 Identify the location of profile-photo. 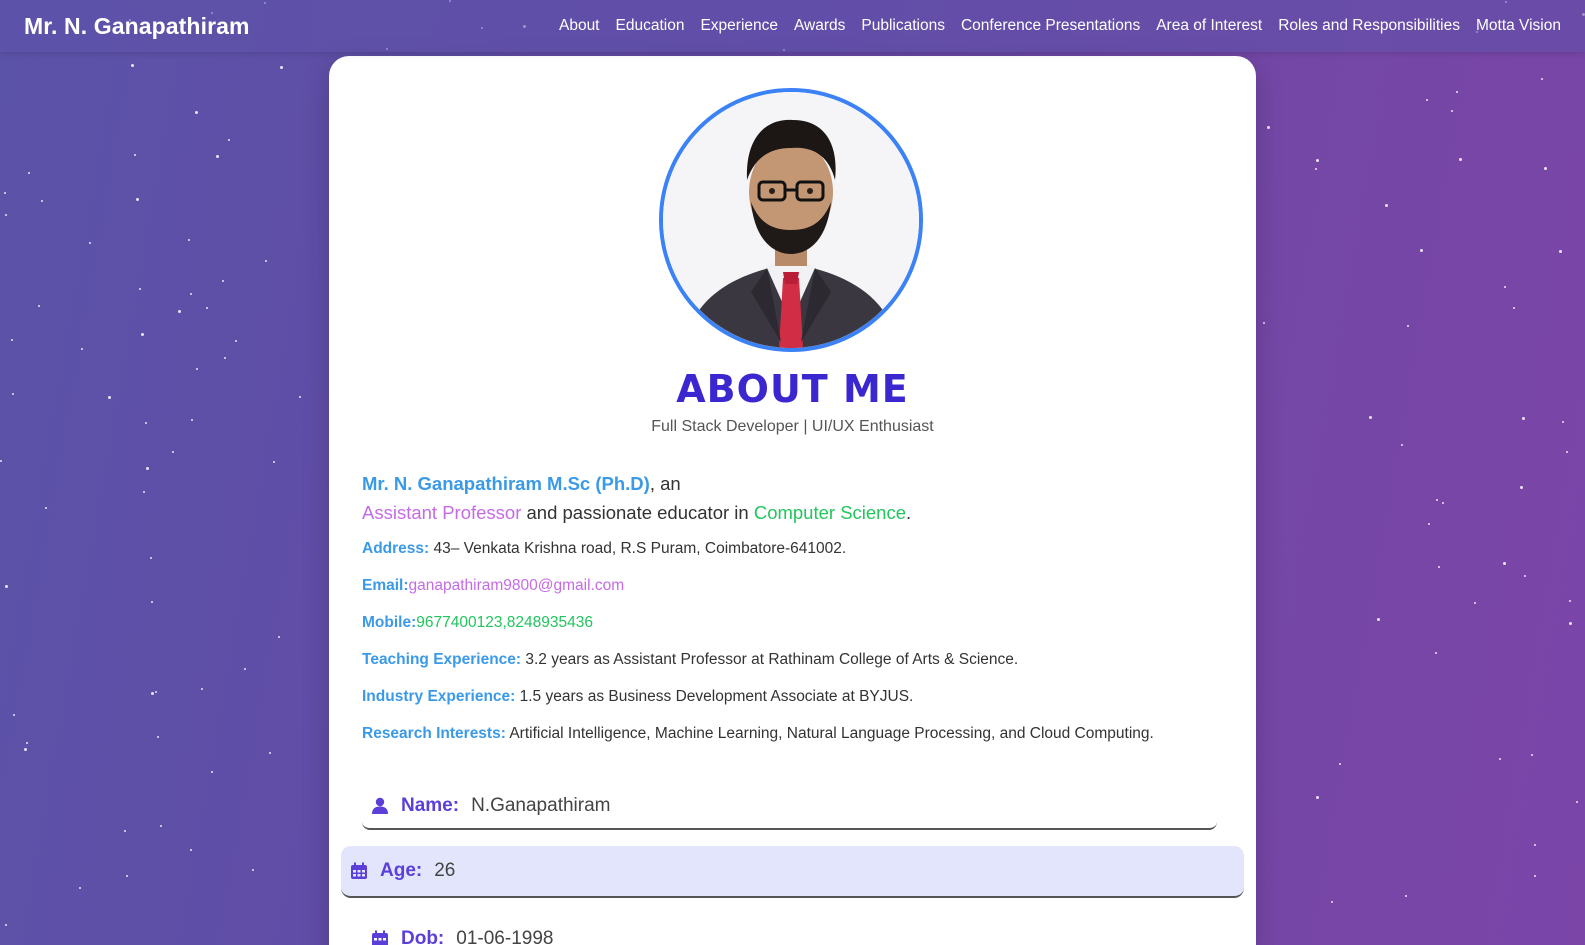
(791, 220).